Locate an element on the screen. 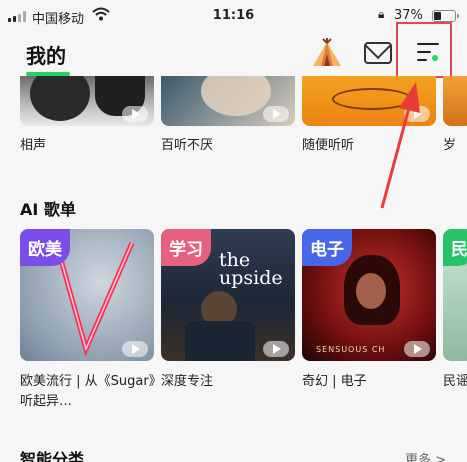  genre-tag: 电子 is located at coordinates (327, 247).